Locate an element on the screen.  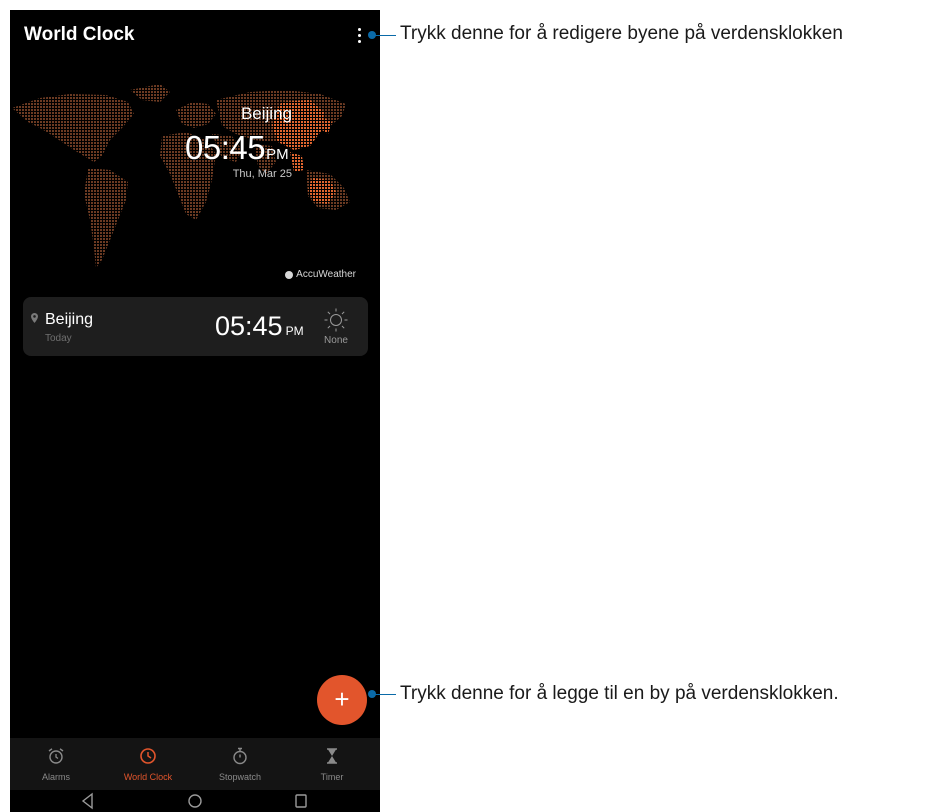
accuweather-sun-icon is located at coordinates (289, 274).